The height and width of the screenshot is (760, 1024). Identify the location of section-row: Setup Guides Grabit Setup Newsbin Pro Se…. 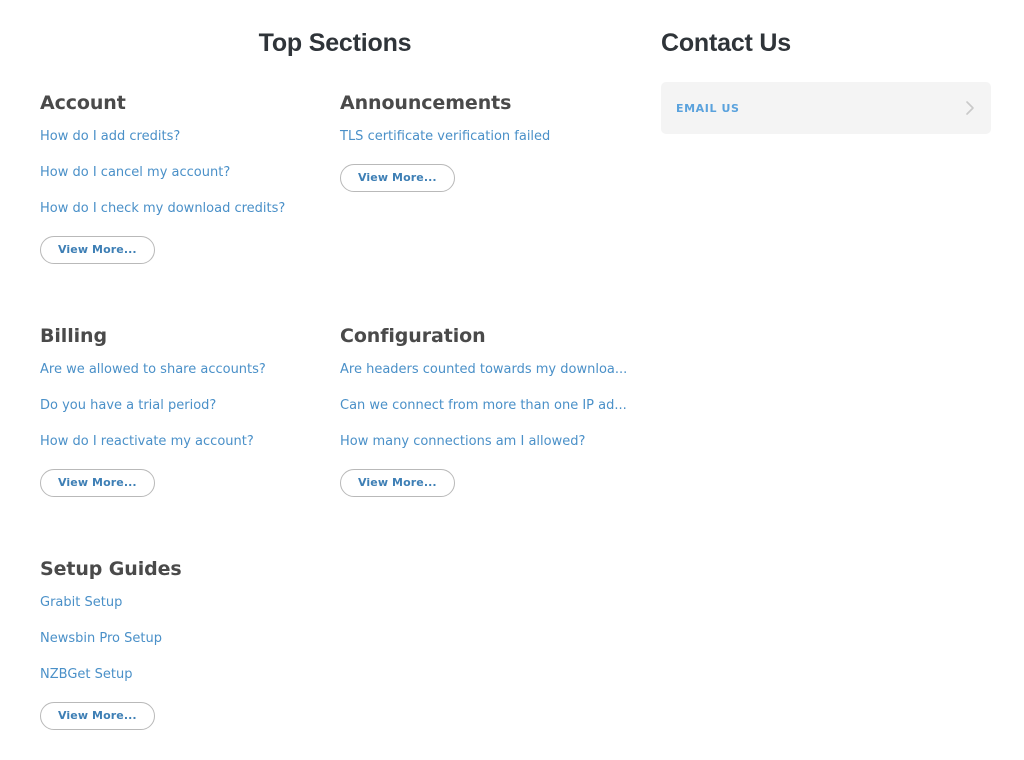
(340, 644).